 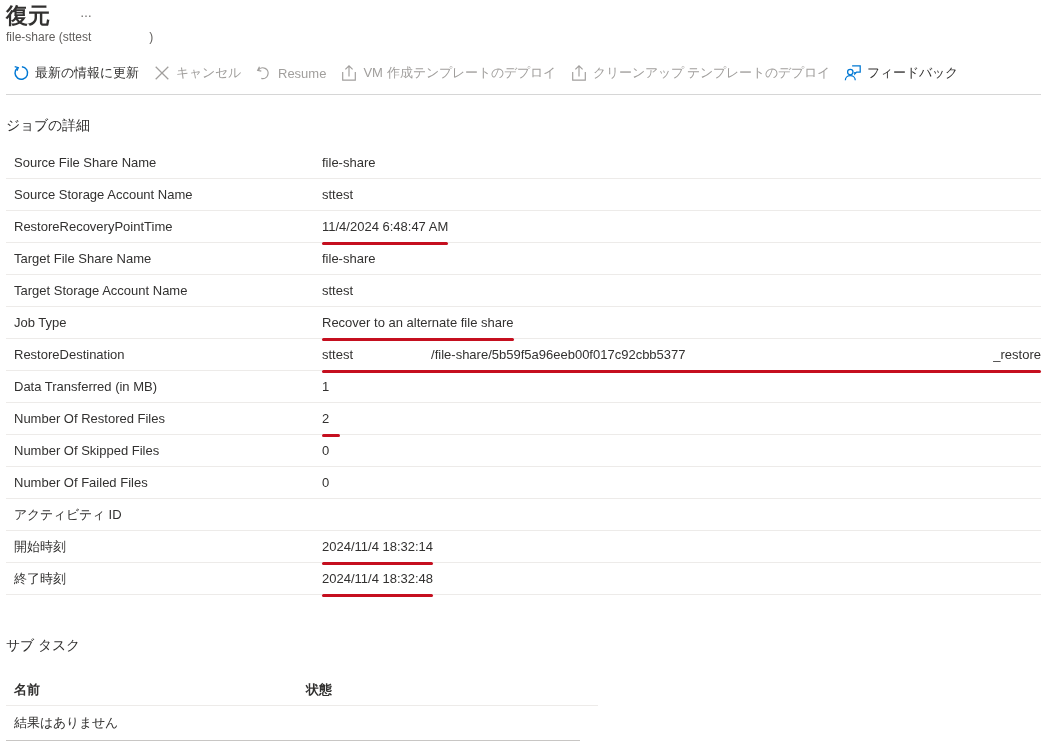 I want to click on page-subtitle: file-share (sttest, so click(x=49, y=38).